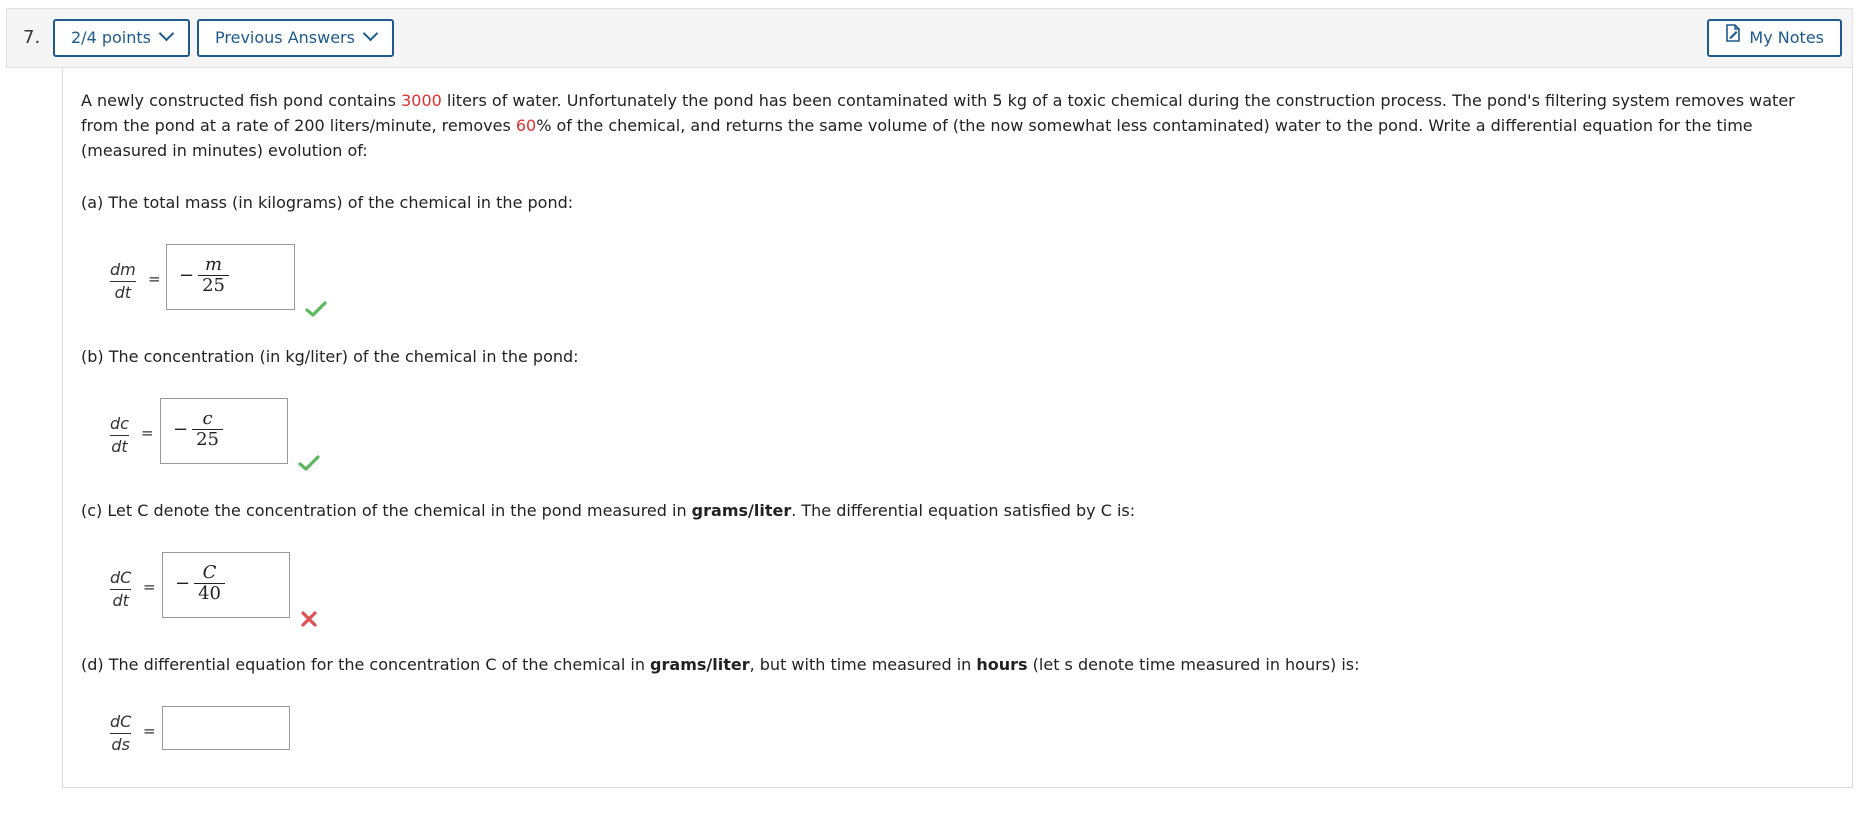  Describe the element at coordinates (200, 583) in the screenshot. I see `part-c-answer-expression: − C 40` at that location.